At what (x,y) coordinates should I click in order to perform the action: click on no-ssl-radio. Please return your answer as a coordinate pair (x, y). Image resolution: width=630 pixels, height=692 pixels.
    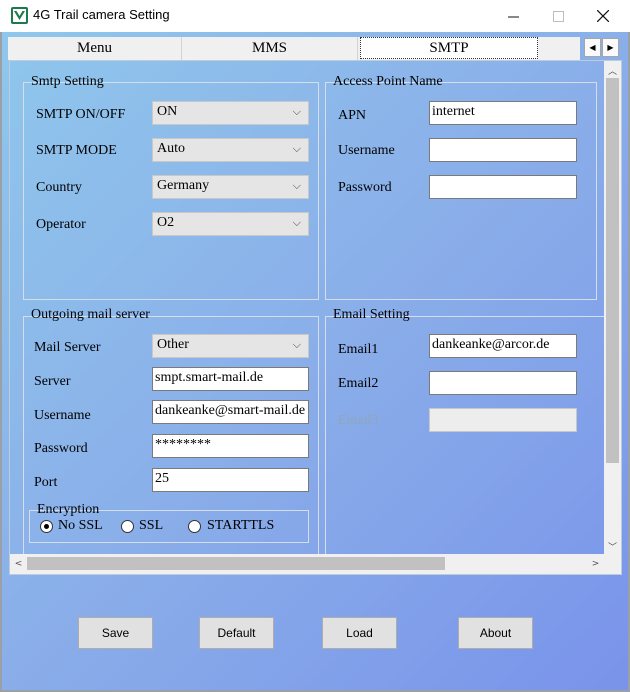
    Looking at the image, I should click on (46, 526).